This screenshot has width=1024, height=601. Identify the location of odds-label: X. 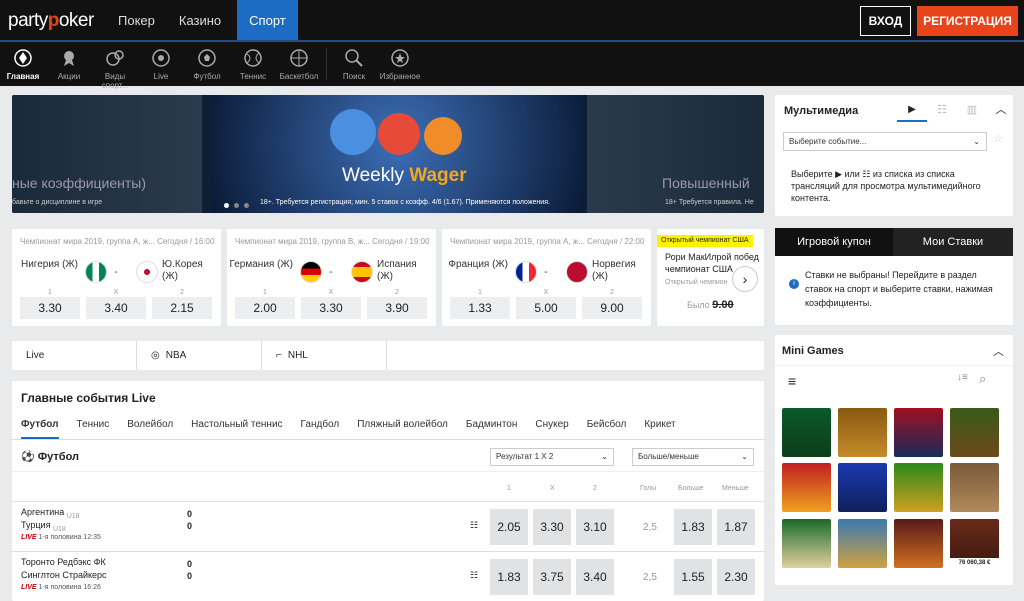
(116, 292).